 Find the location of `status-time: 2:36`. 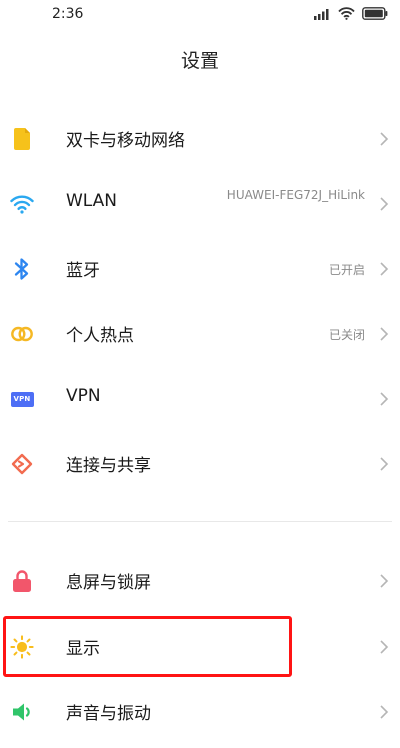

status-time: 2:36 is located at coordinates (68, 14).